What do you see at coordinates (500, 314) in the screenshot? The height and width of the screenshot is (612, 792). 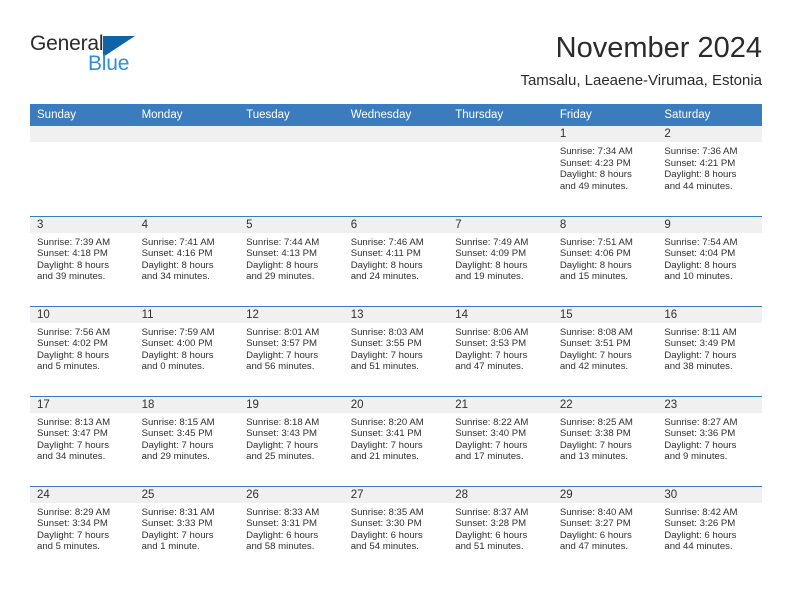 I see `day-number: 14` at bounding box center [500, 314].